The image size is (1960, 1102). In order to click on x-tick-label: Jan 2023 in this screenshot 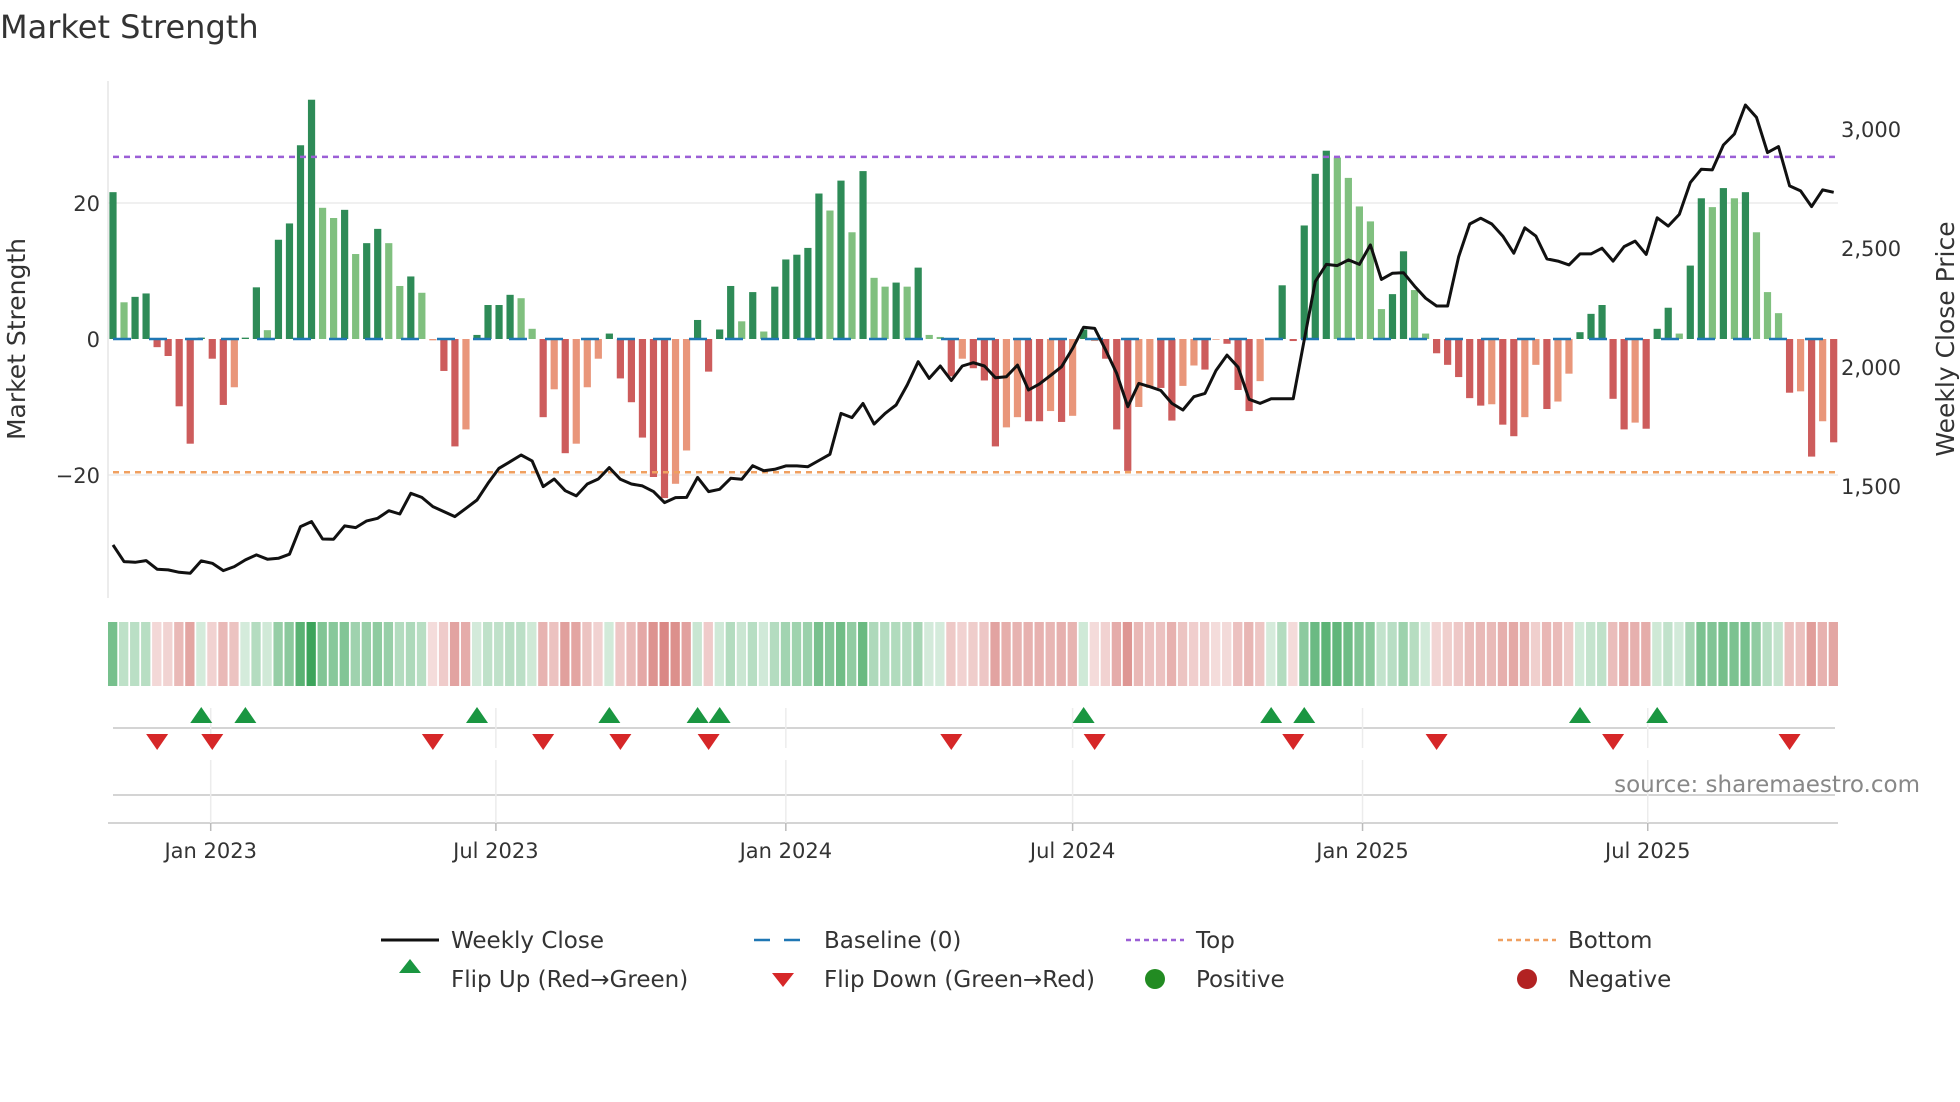, I will do `click(209, 851)`.